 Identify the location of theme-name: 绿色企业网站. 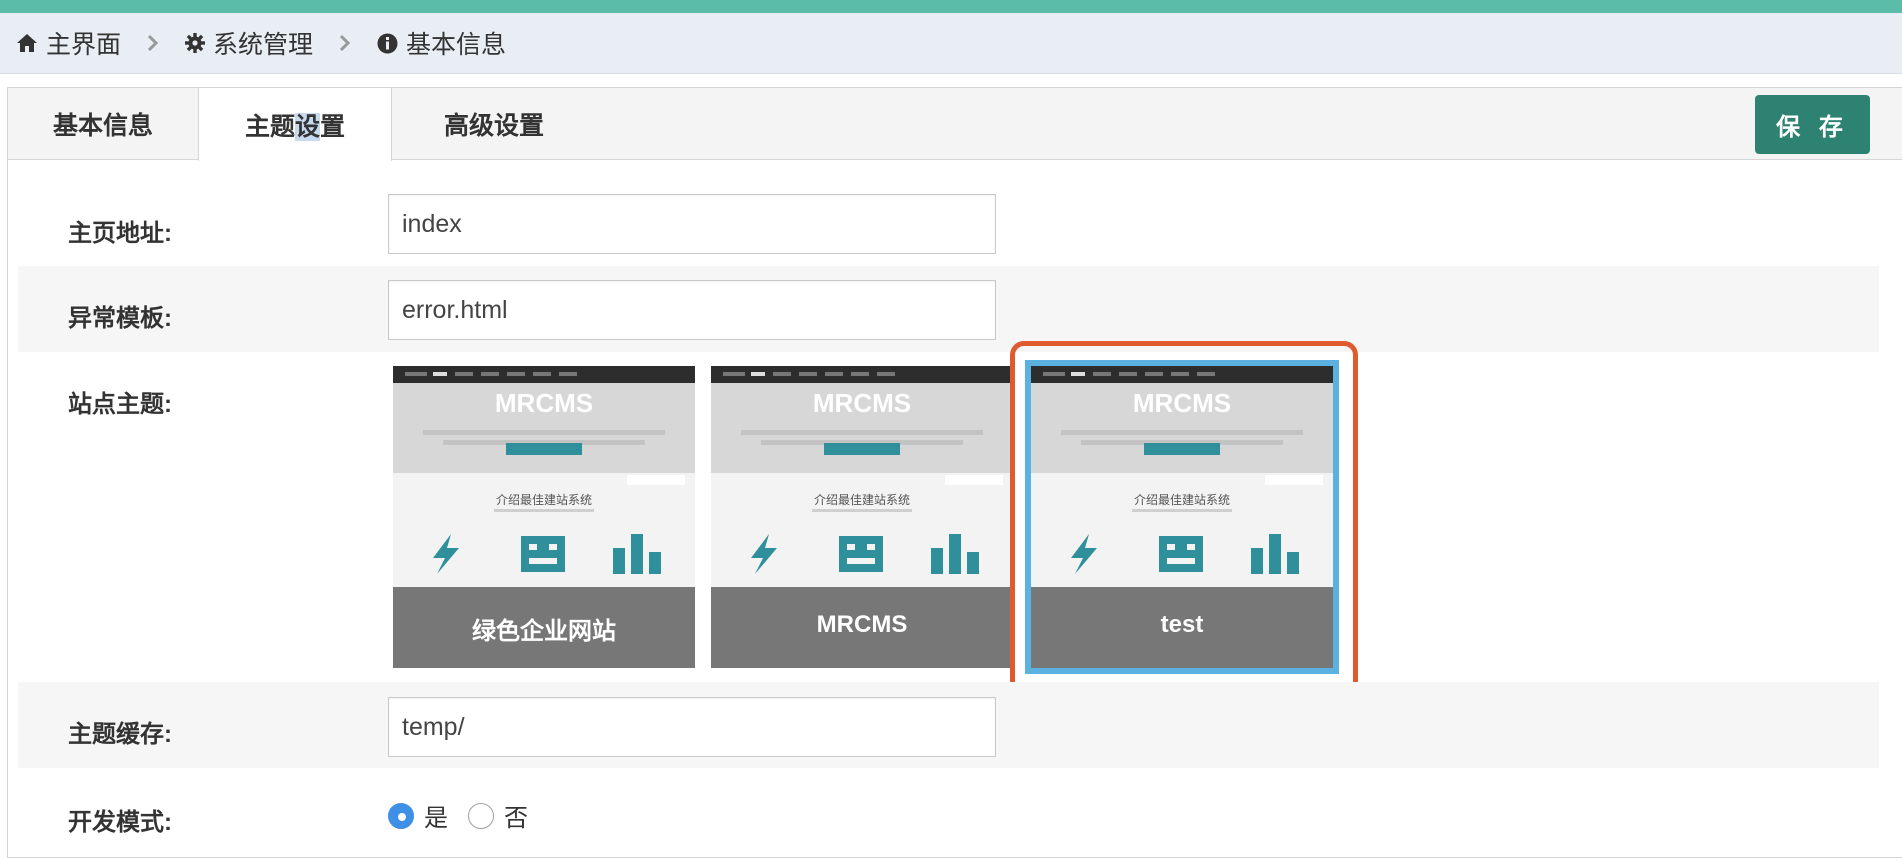
(544, 631).